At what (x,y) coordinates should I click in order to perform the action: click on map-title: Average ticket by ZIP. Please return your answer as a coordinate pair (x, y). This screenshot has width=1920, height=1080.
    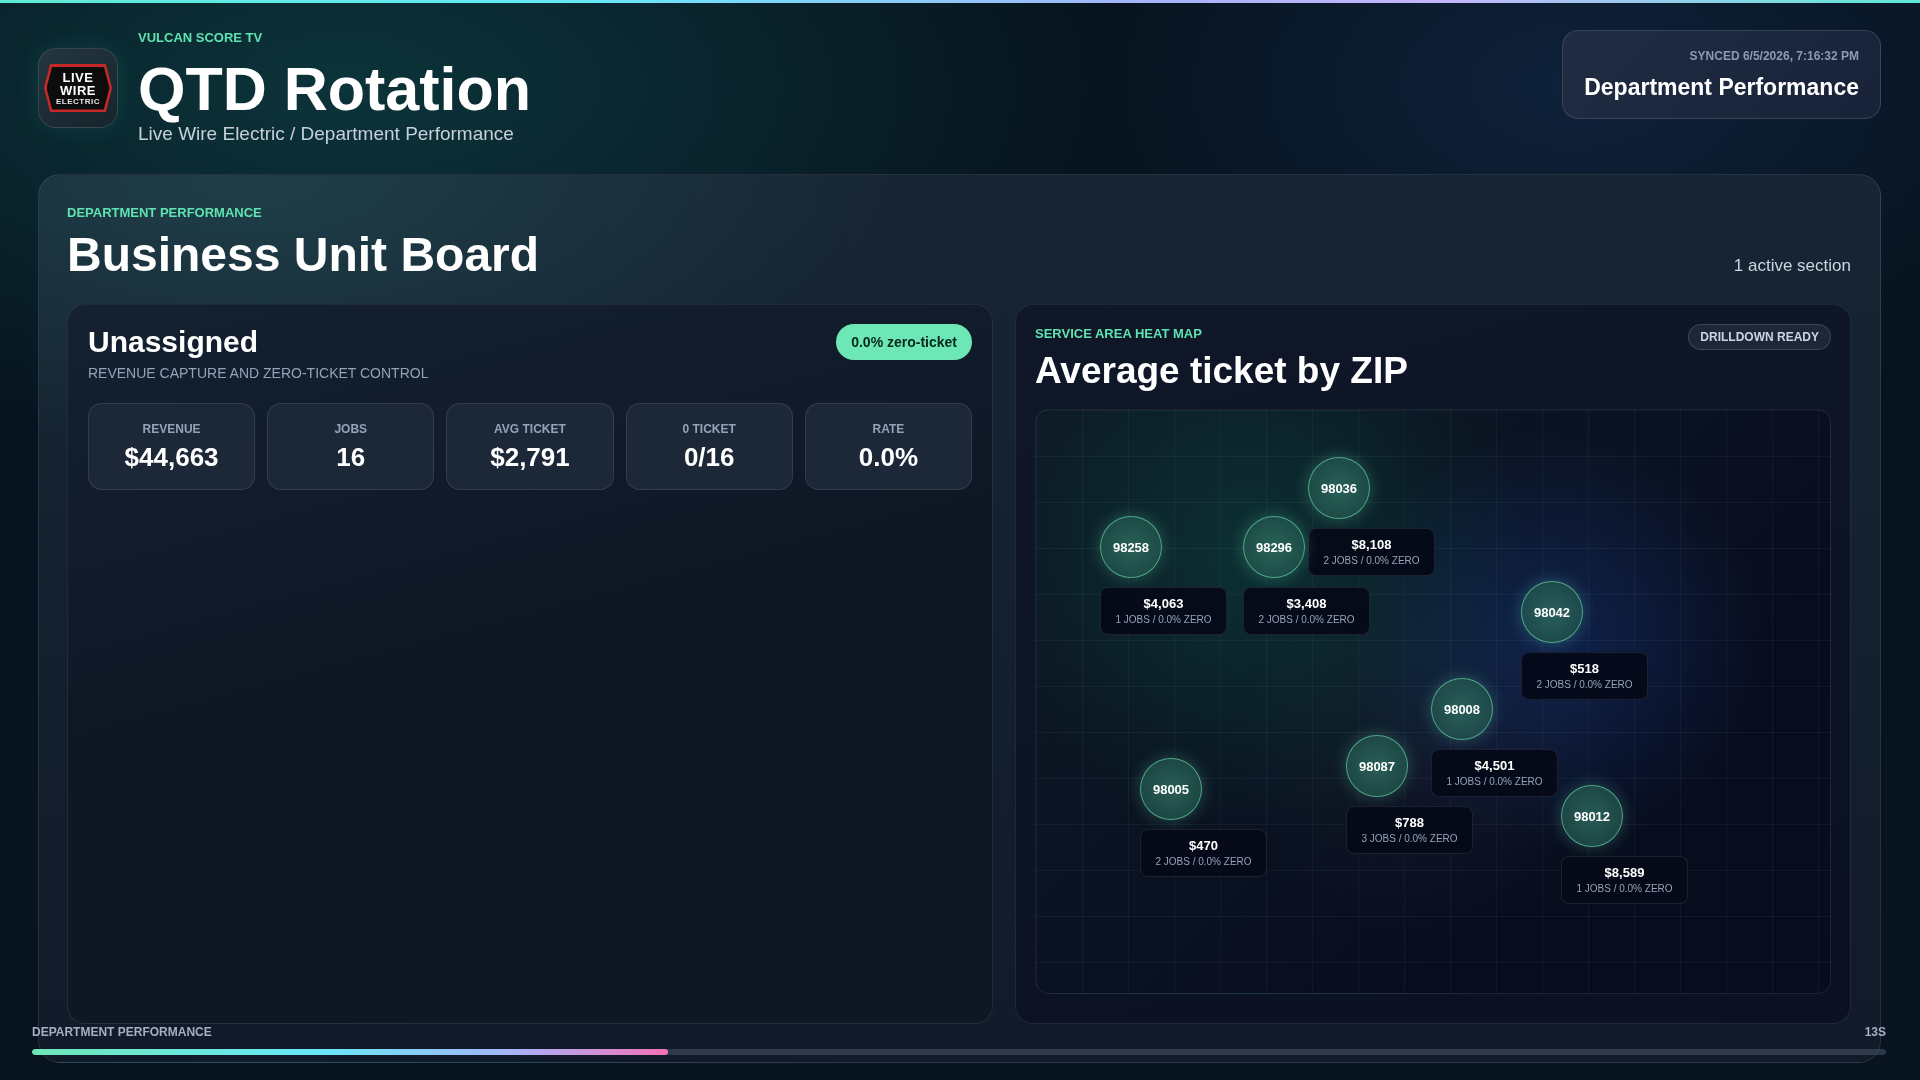
    Looking at the image, I should click on (1221, 371).